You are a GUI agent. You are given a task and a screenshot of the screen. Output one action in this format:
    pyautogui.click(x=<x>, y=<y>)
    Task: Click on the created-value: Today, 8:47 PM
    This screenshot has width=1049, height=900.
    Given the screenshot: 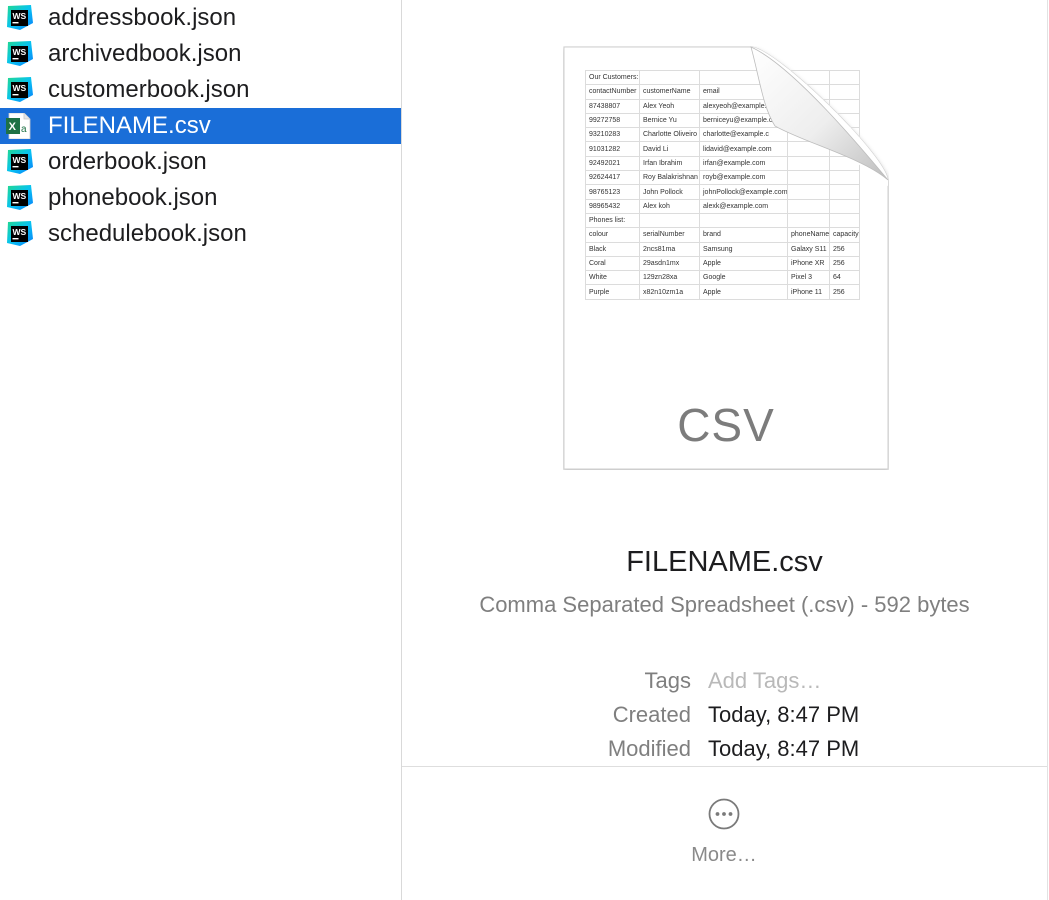 What is the action you would take?
    pyautogui.click(x=784, y=714)
    